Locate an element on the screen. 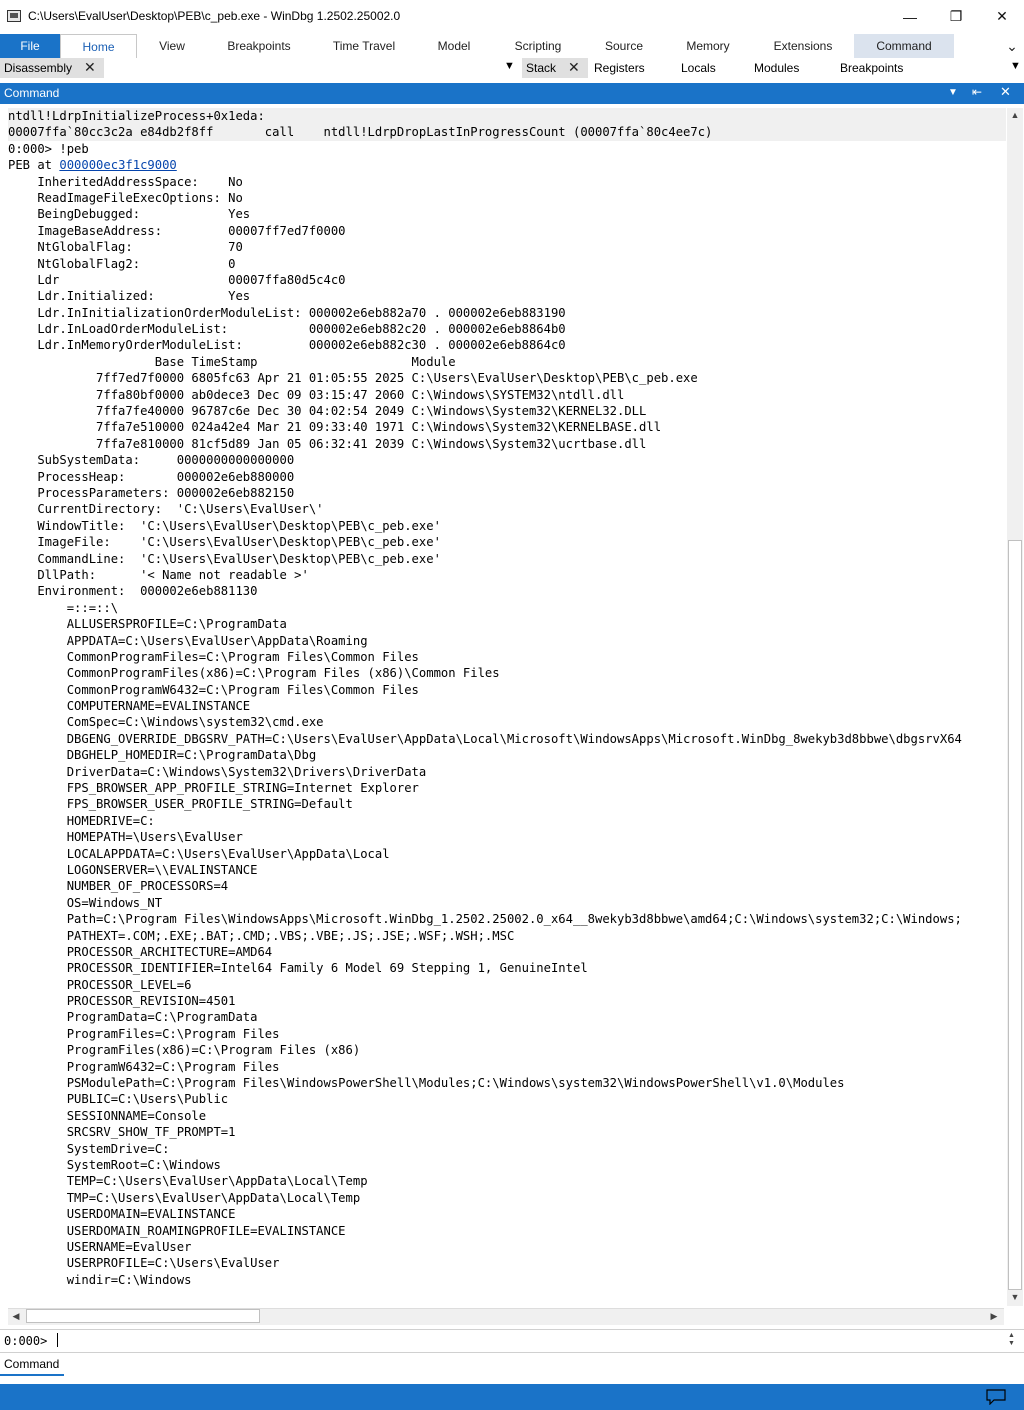  feedback-chat-icon is located at coordinates (996, 1397).